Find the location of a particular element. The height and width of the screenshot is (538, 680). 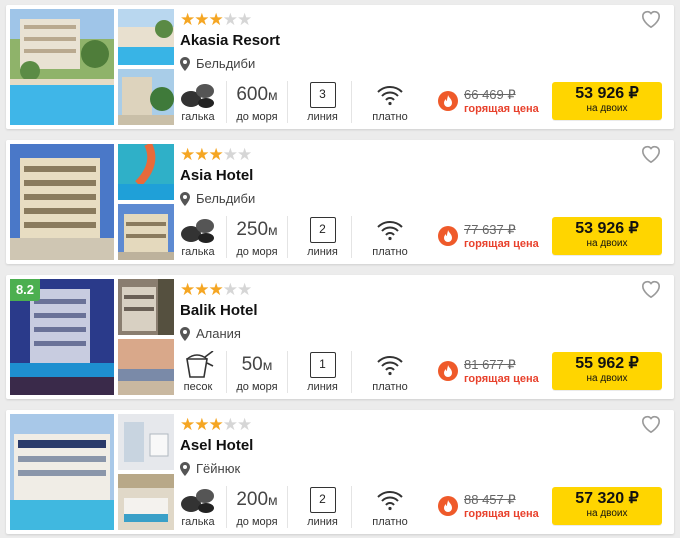

old-price: 81 677 ₽ is located at coordinates (490, 364).